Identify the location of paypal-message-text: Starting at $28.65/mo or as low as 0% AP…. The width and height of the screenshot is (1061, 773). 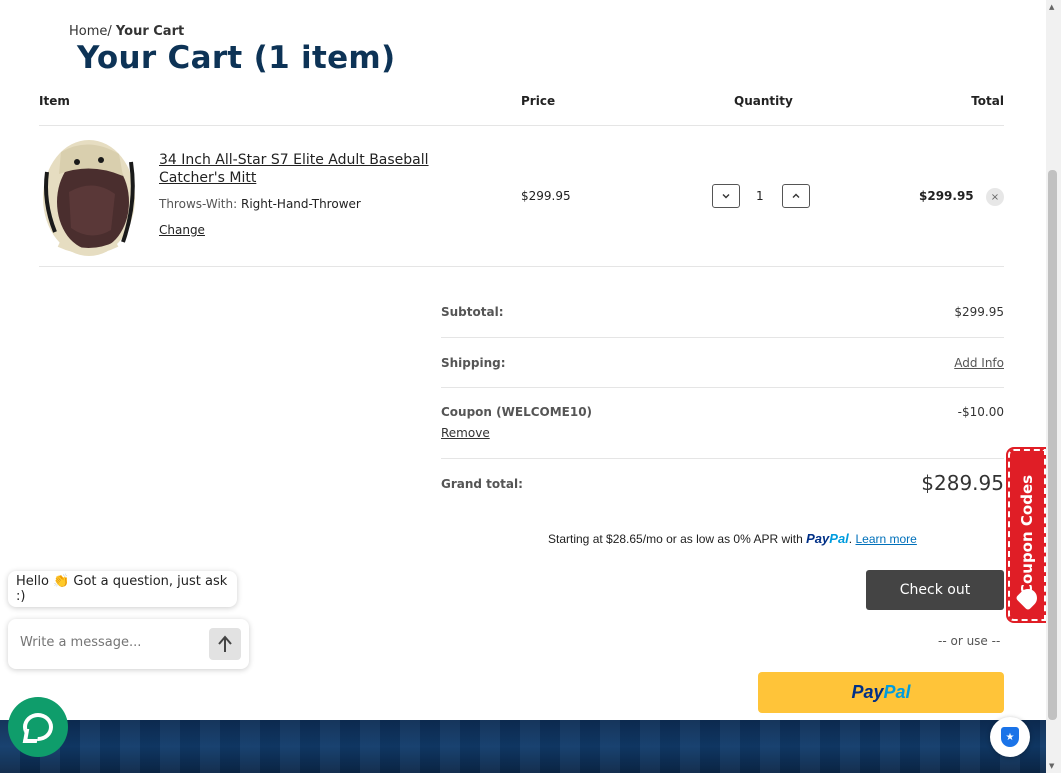
(675, 539).